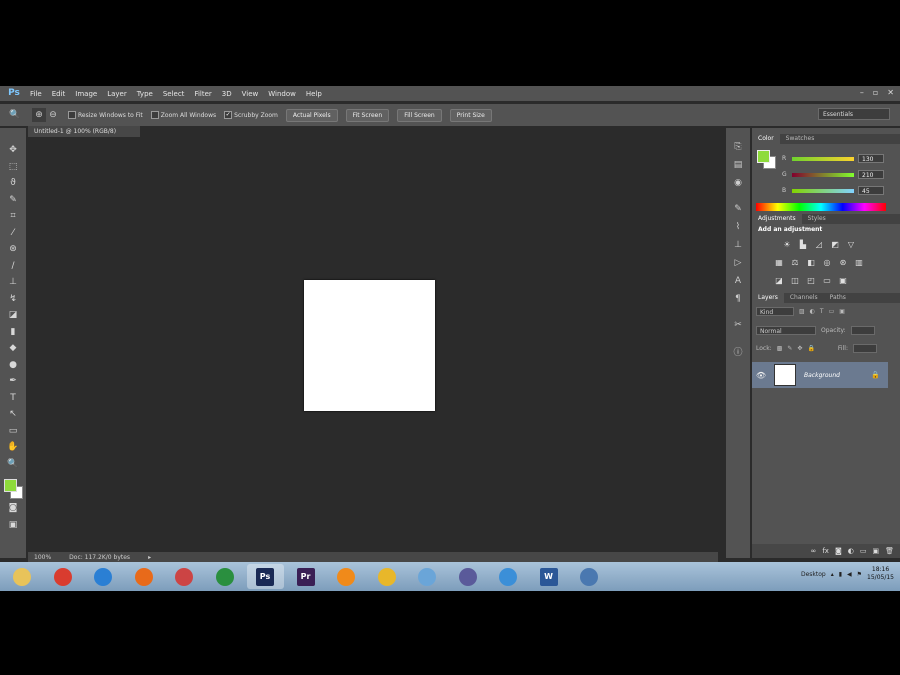  I want to click on tab-styles: Styles, so click(817, 219).